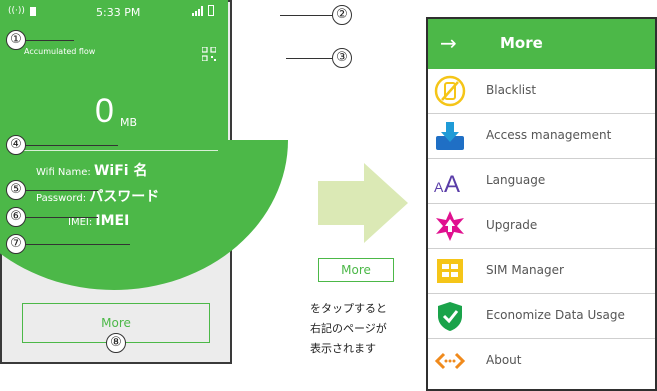  What do you see at coordinates (450, 226) in the screenshot?
I see `upgrade-icon` at bounding box center [450, 226].